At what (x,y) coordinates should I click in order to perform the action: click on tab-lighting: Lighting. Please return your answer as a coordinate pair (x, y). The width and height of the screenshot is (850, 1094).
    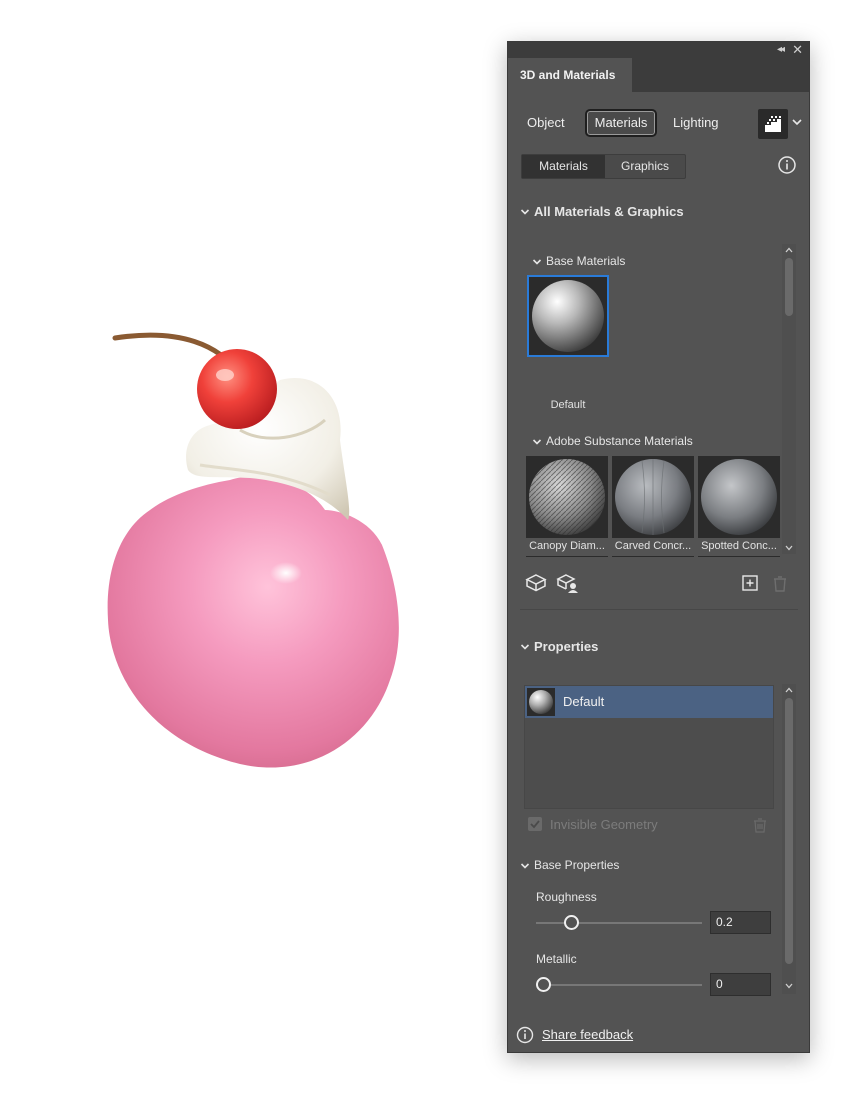
    Looking at the image, I should click on (696, 123).